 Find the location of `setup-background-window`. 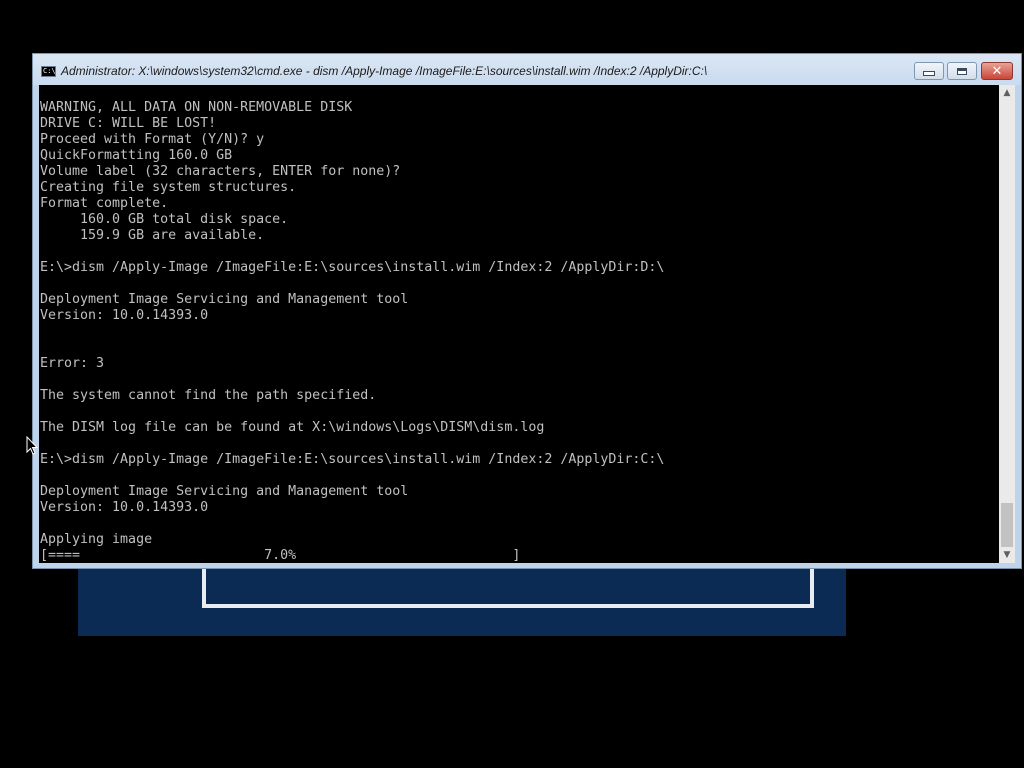

setup-background-window is located at coordinates (462, 602).